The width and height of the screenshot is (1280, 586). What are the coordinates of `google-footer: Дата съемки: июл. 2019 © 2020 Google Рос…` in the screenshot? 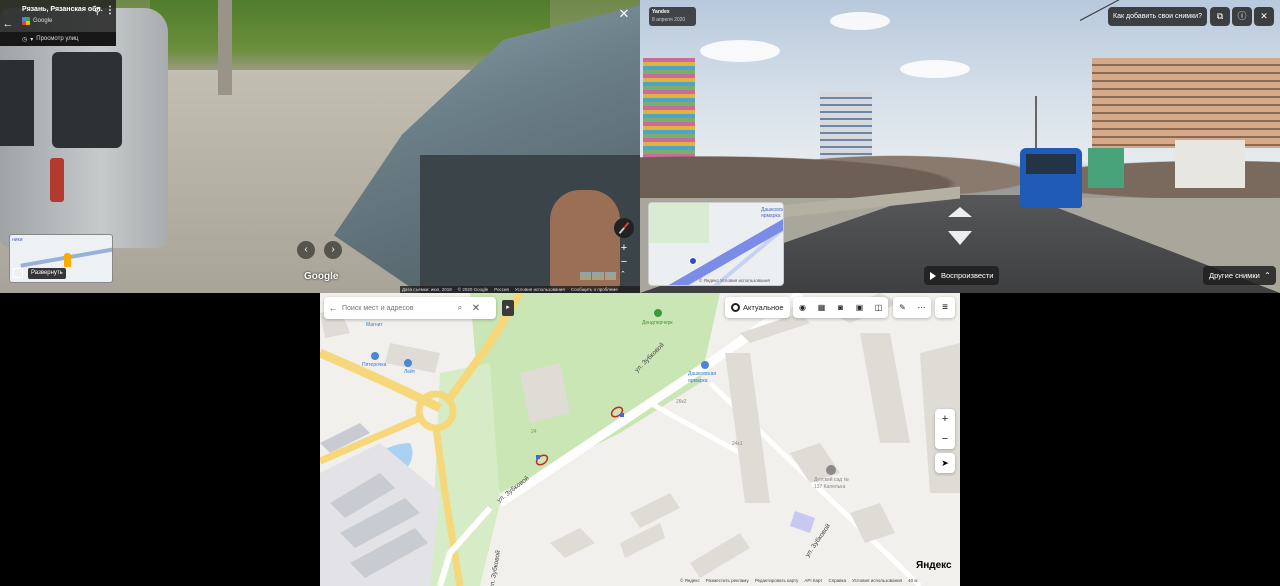 It's located at (520, 289).